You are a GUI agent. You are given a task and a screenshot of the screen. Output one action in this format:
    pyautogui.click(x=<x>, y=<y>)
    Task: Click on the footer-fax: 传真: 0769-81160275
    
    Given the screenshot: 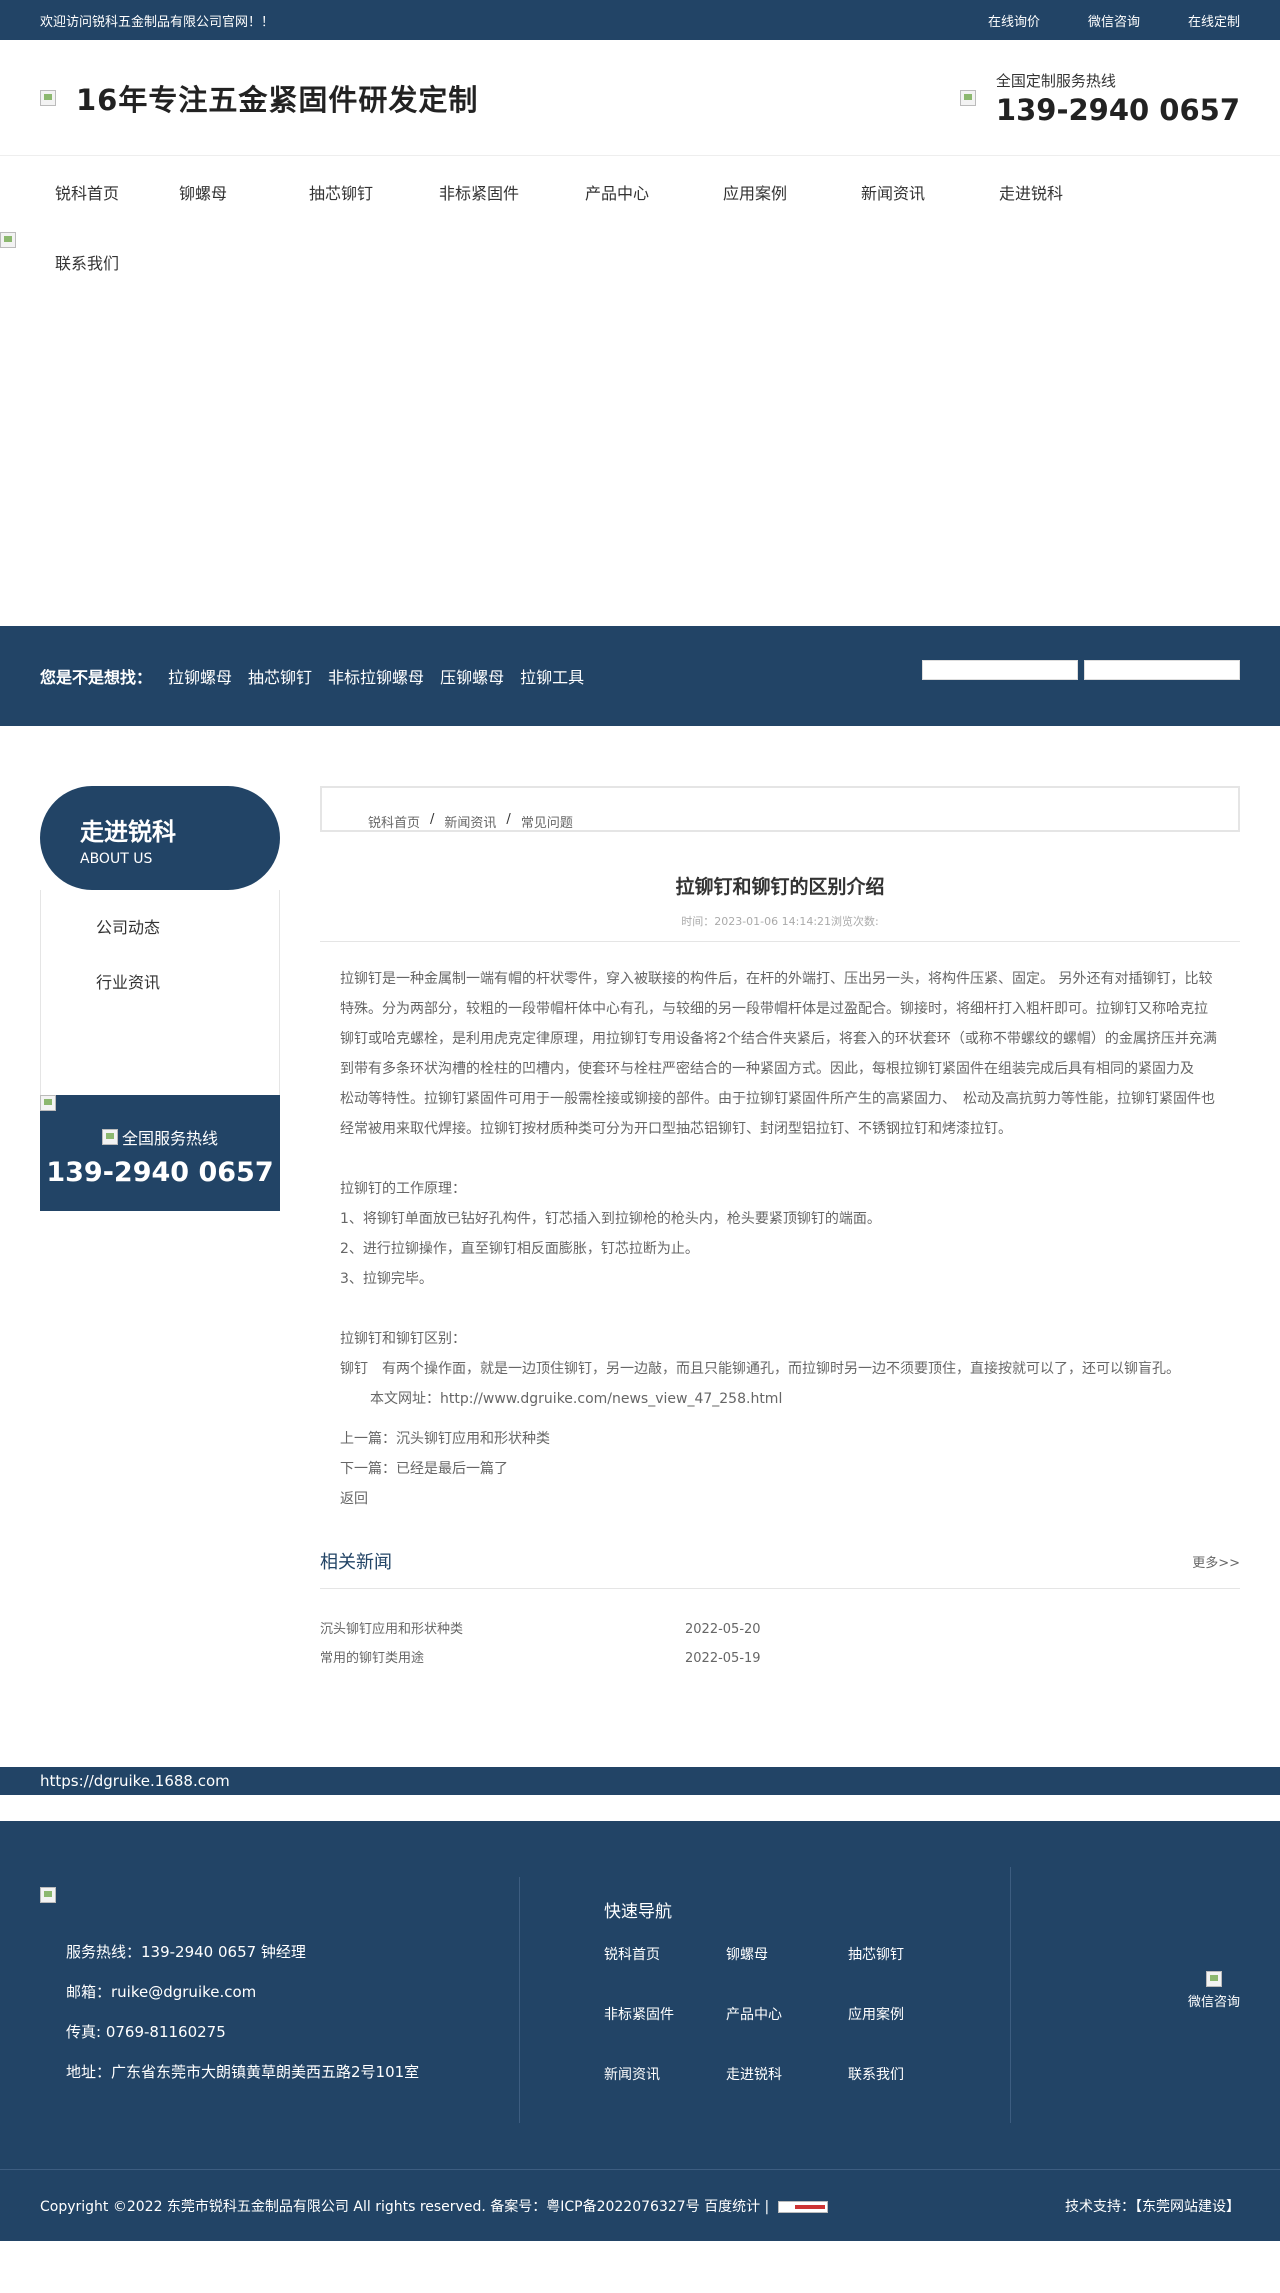 What is the action you would take?
    pyautogui.click(x=146, y=2032)
    